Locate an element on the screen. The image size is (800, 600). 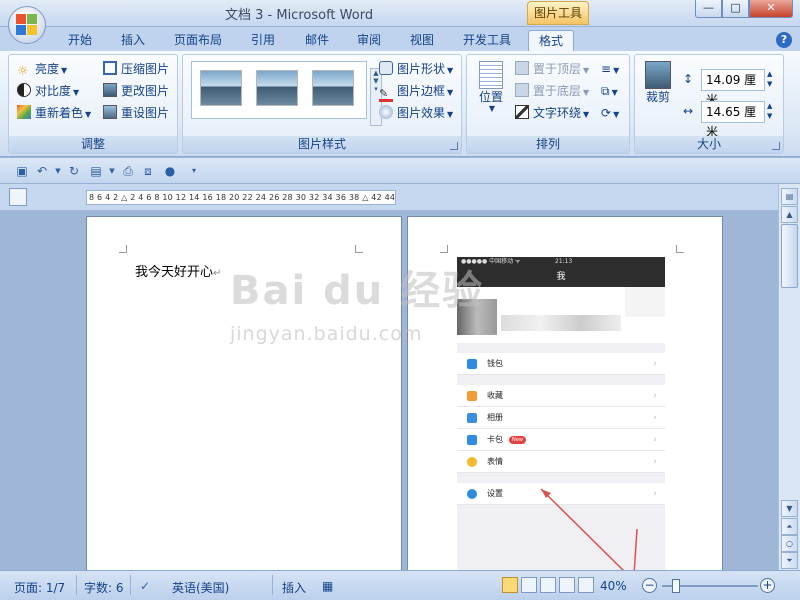
maximize-button: □ is located at coordinates (735, 9).